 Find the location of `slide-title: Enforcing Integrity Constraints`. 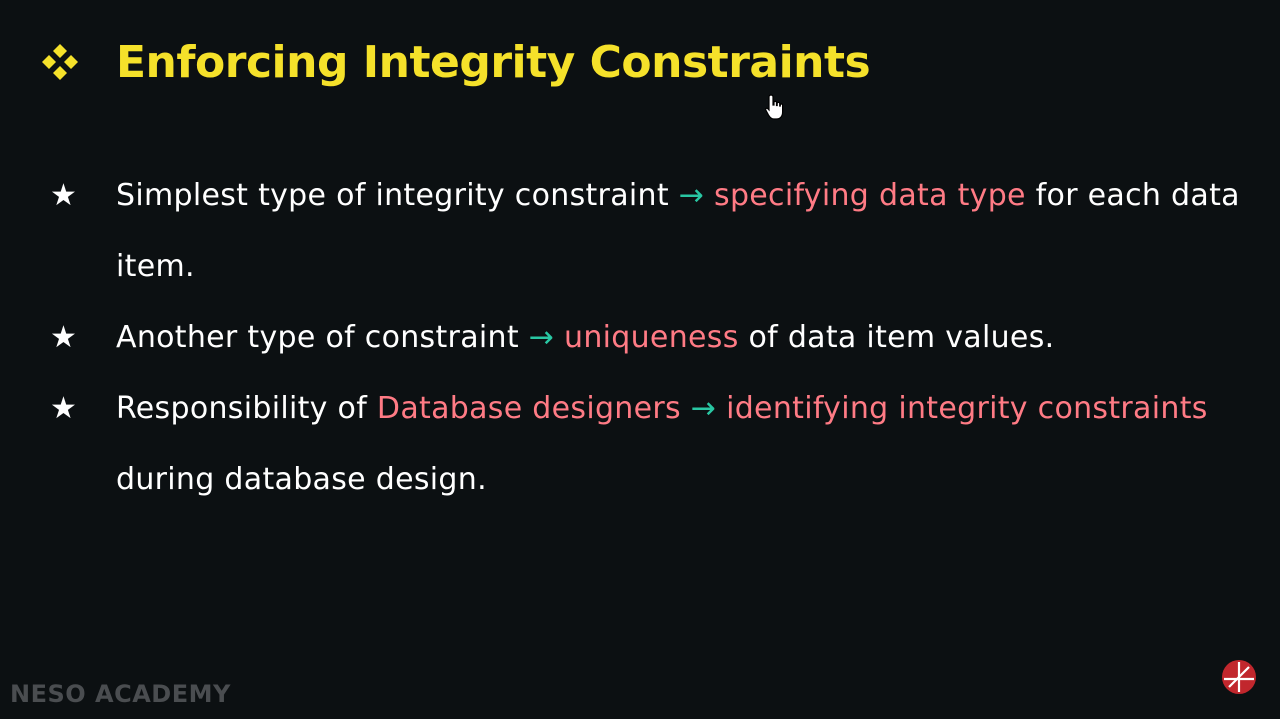

slide-title: Enforcing Integrity Constraints is located at coordinates (493, 62).